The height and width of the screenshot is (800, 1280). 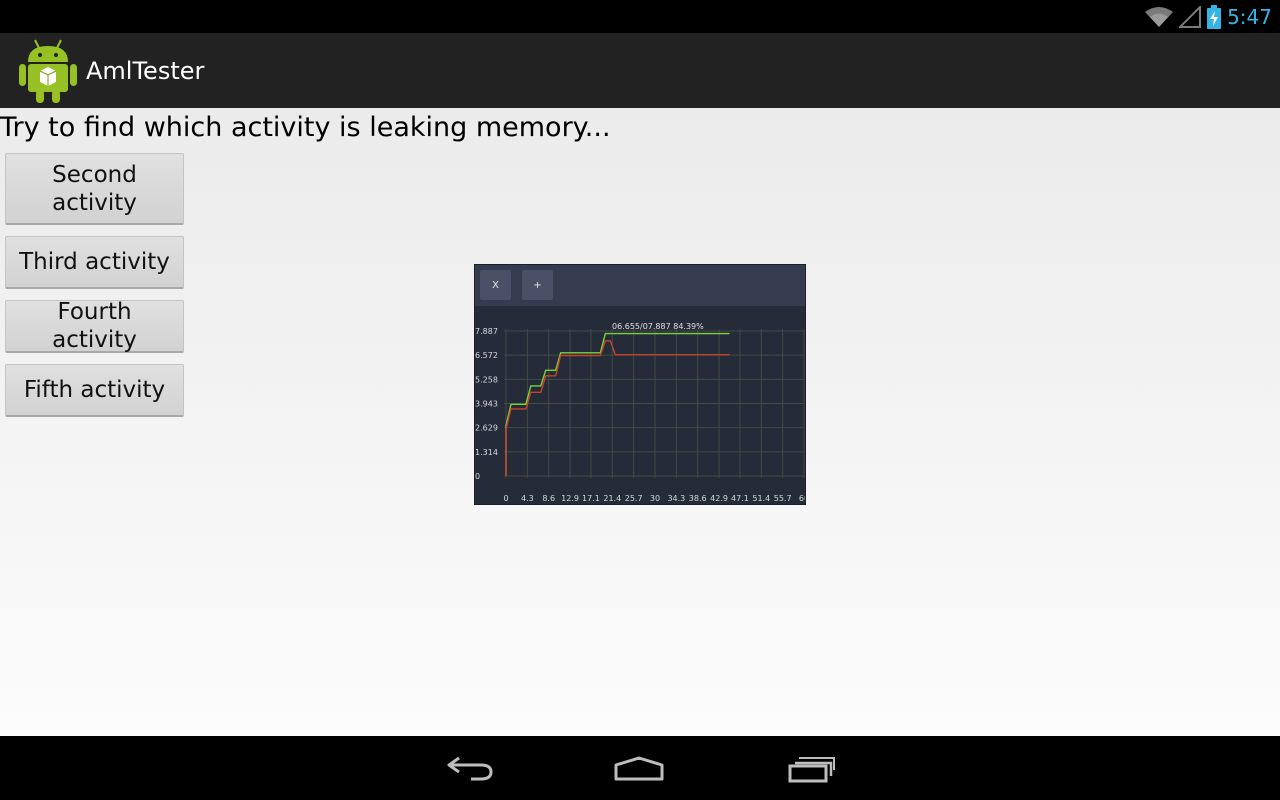 What do you see at coordinates (486, 355) in the screenshot?
I see `y-tick-label: 6.572` at bounding box center [486, 355].